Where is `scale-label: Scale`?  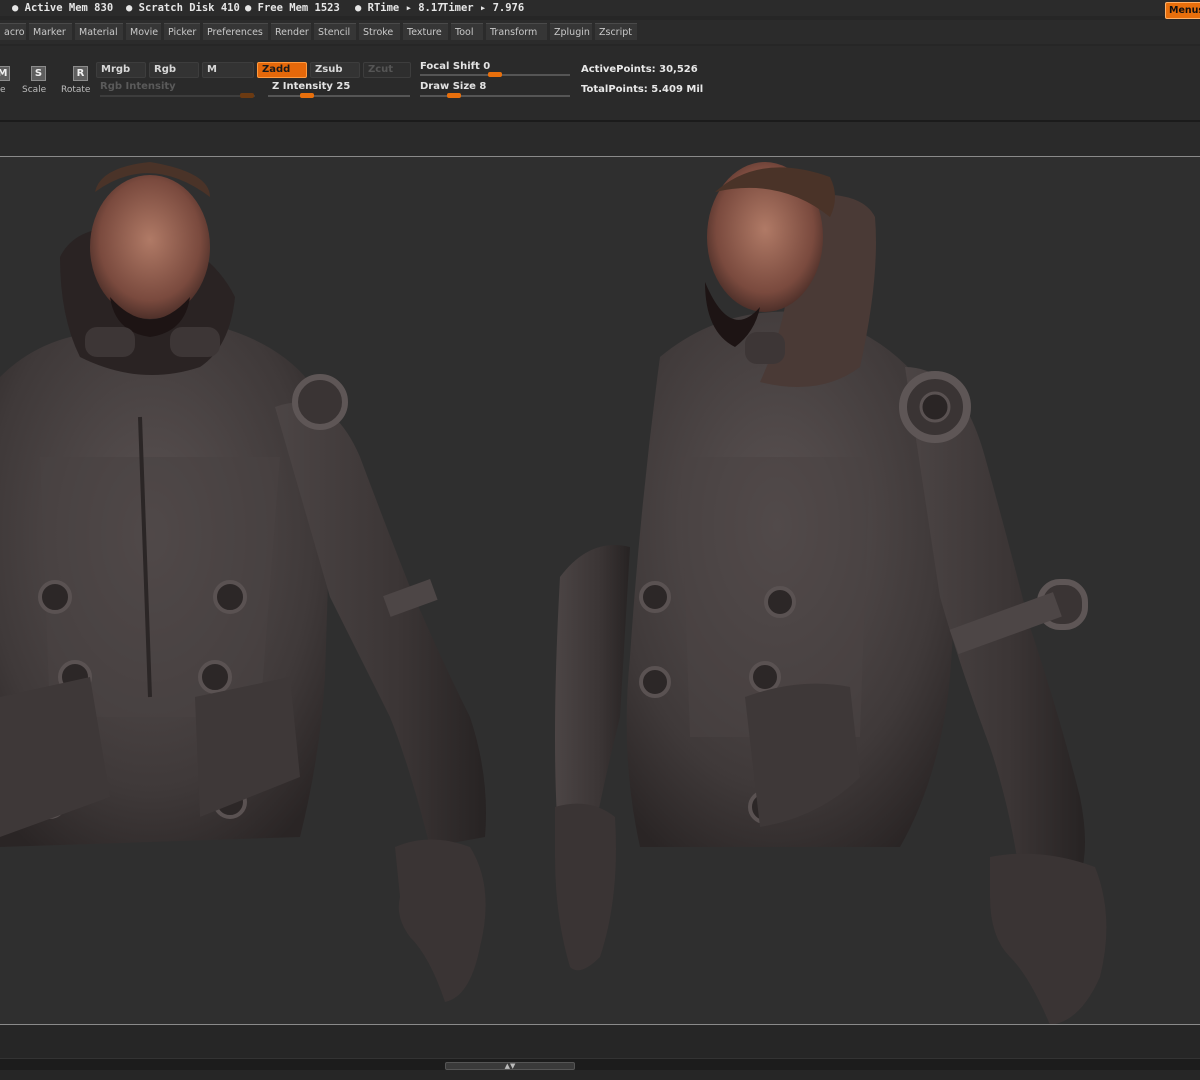 scale-label: Scale is located at coordinates (34, 90).